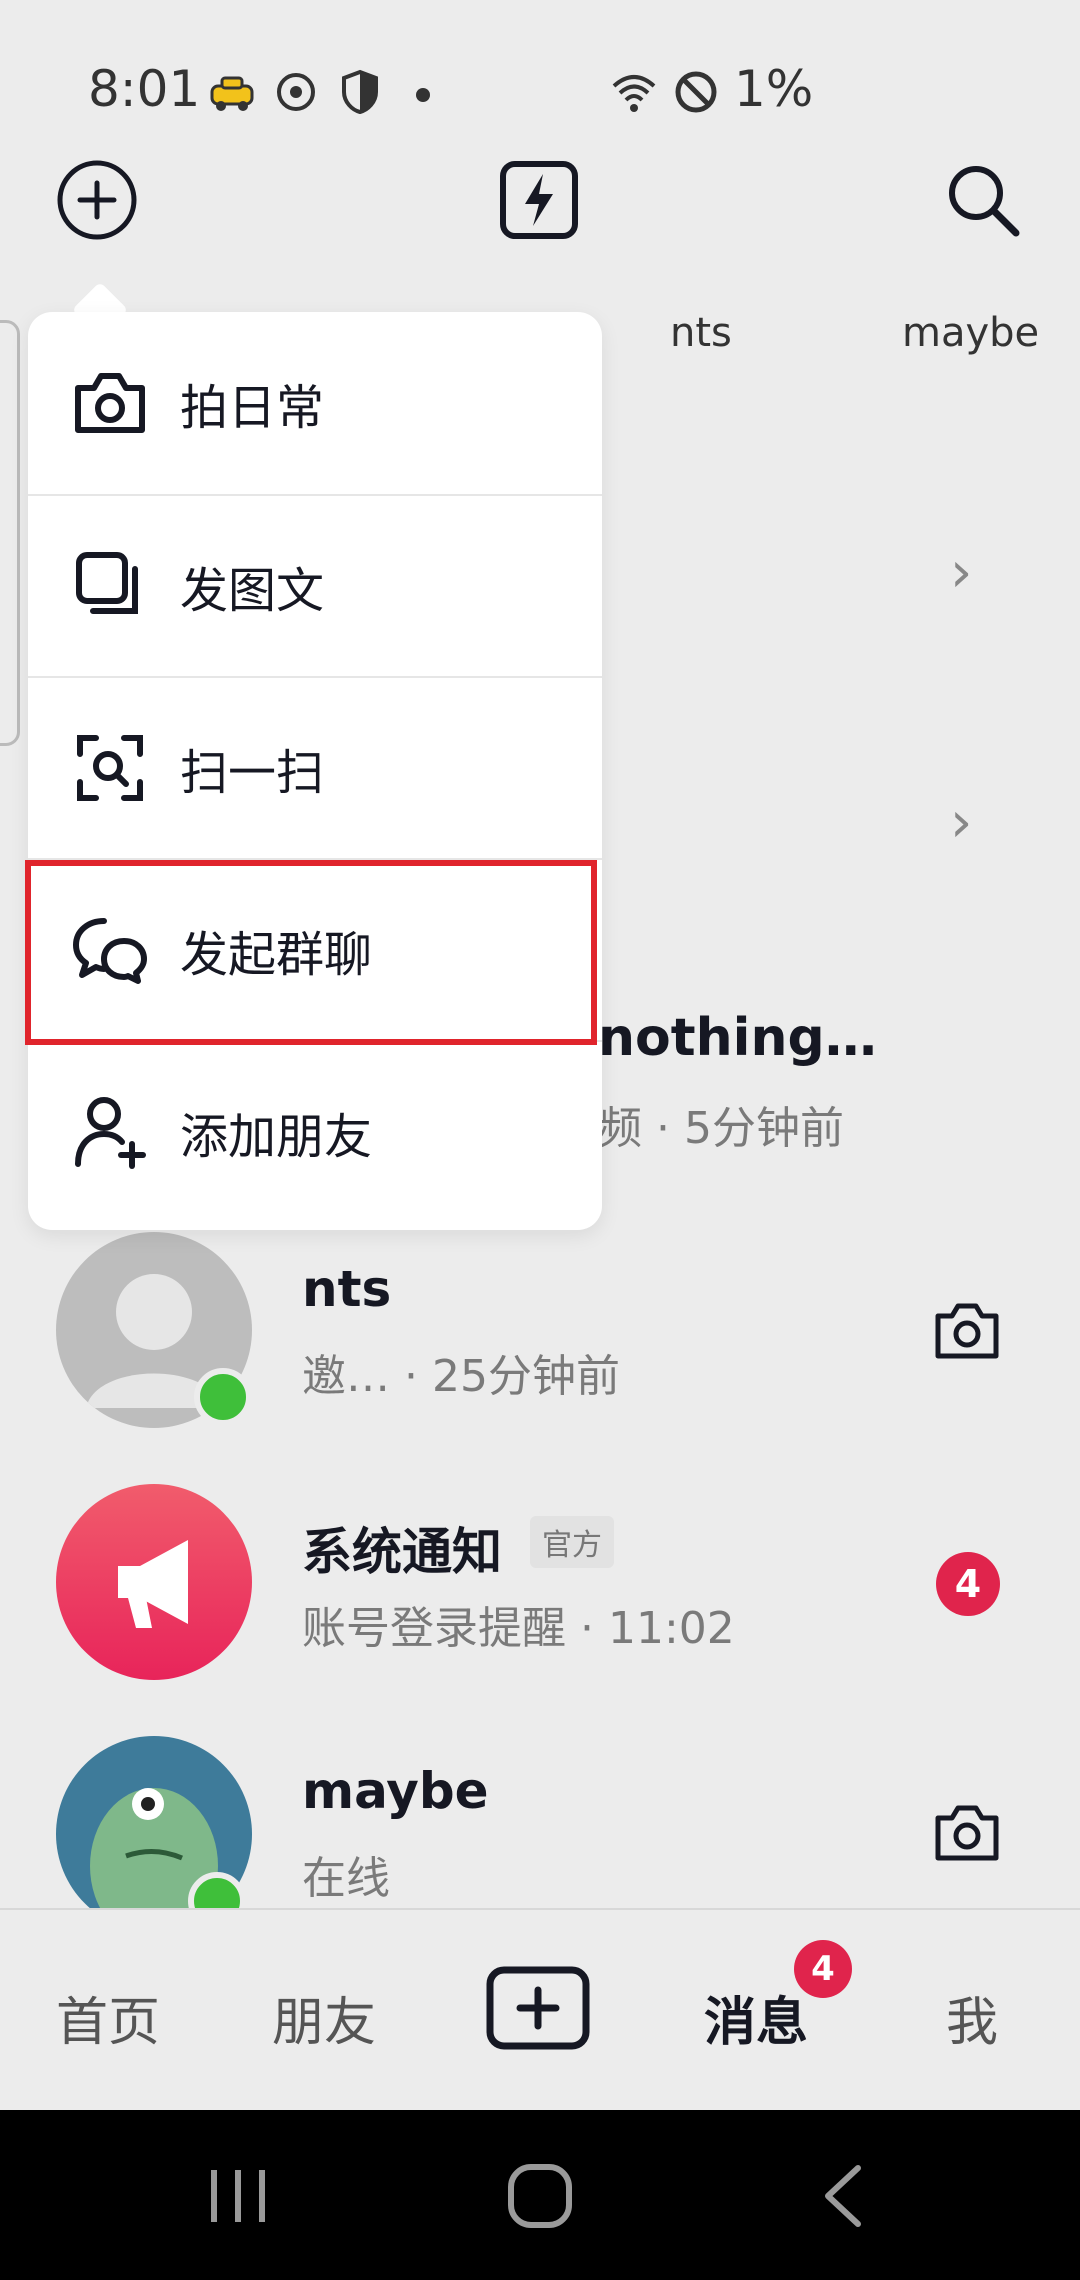 The width and height of the screenshot is (1080, 2280). What do you see at coordinates (696, 92) in the screenshot?
I see `no-sim-icon` at bounding box center [696, 92].